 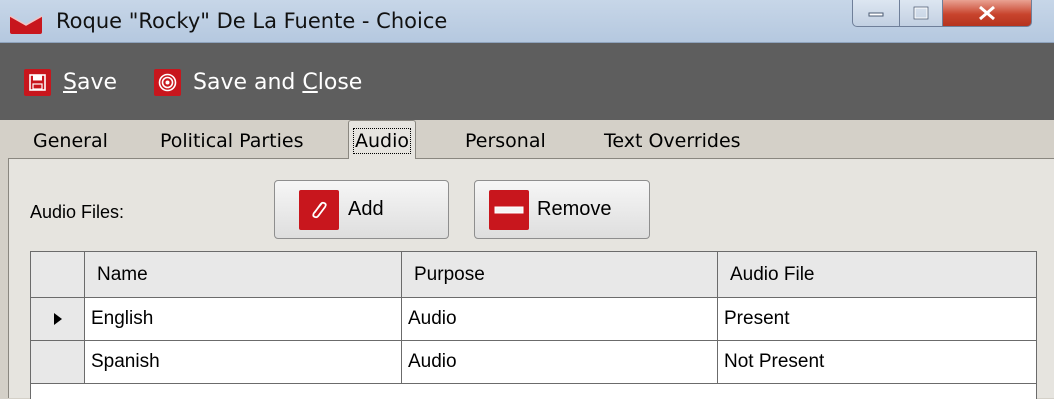 I want to click on tab-audio-label: Audio, so click(x=382, y=141).